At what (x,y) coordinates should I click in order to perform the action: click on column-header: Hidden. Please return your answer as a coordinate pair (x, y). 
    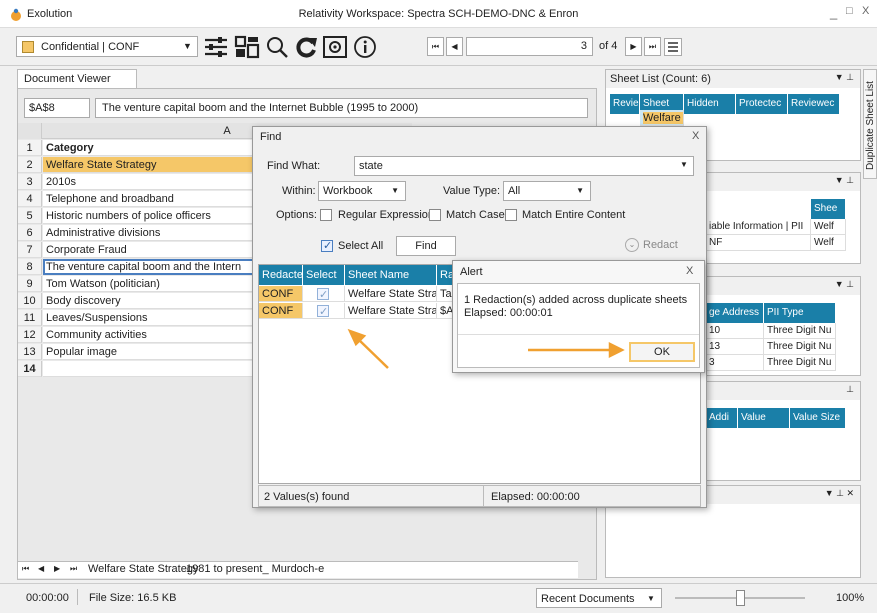
    Looking at the image, I should click on (710, 104).